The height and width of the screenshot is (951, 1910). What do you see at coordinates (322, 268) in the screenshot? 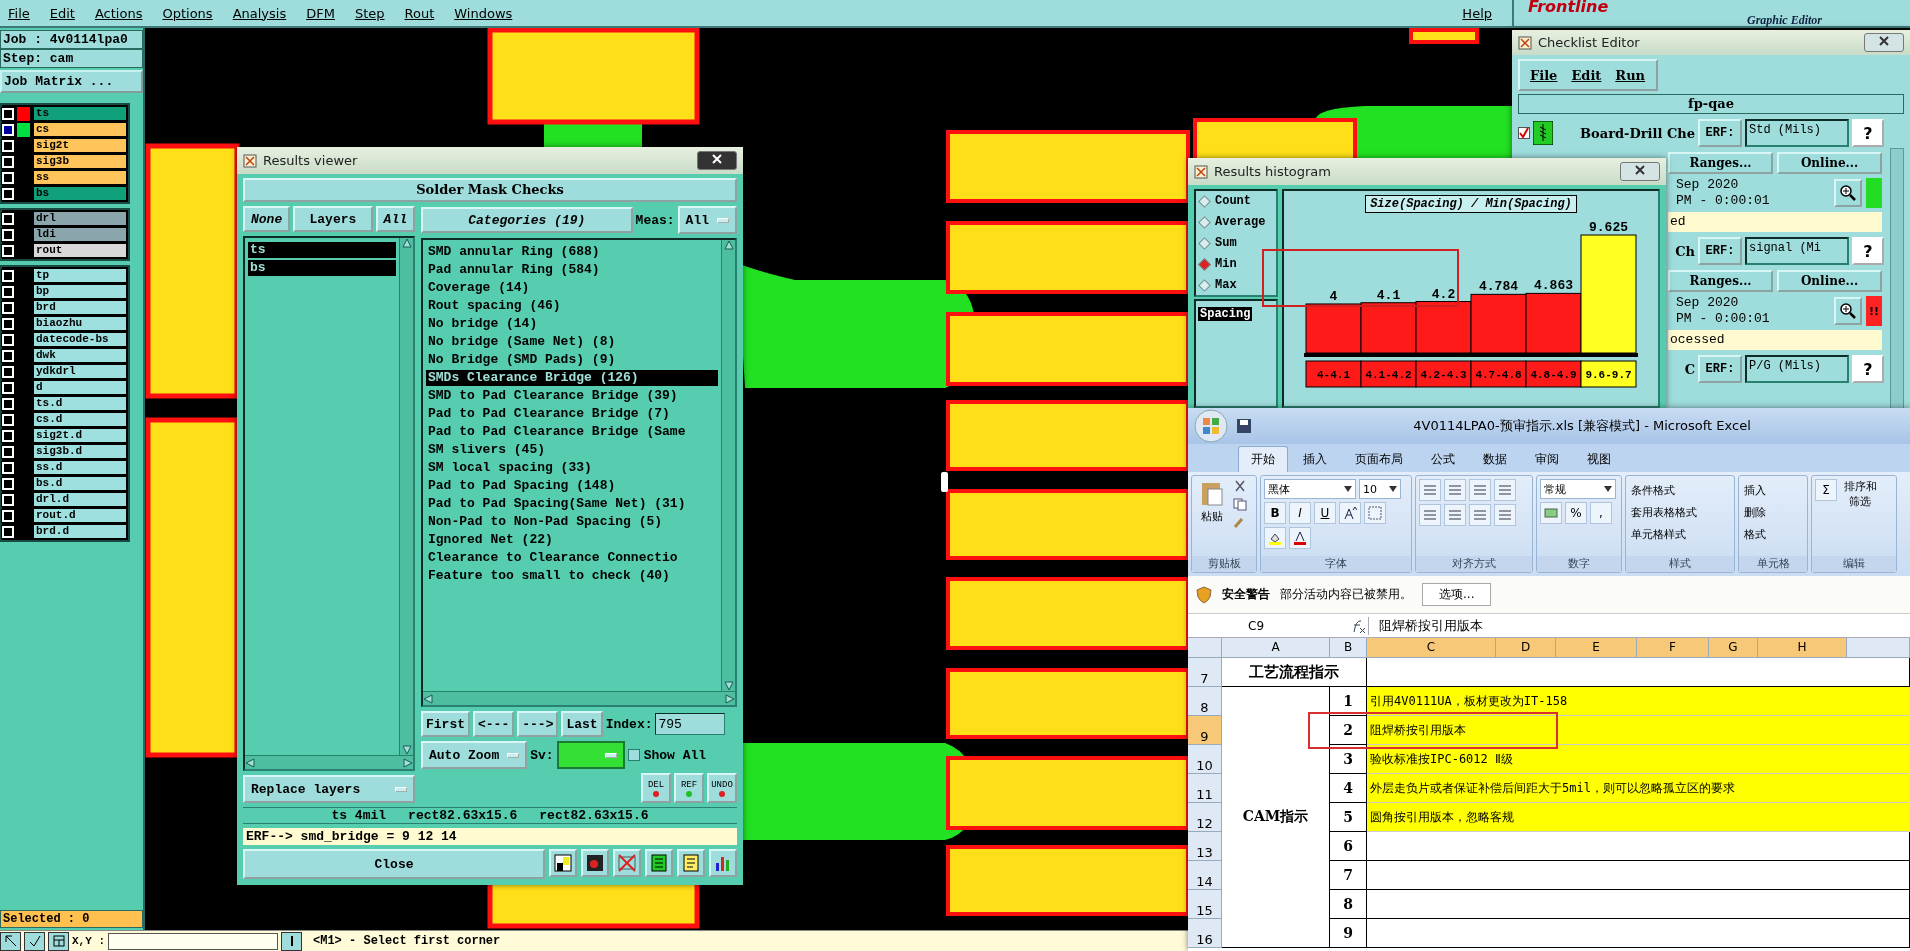
I see `layer-list-item: bs` at bounding box center [322, 268].